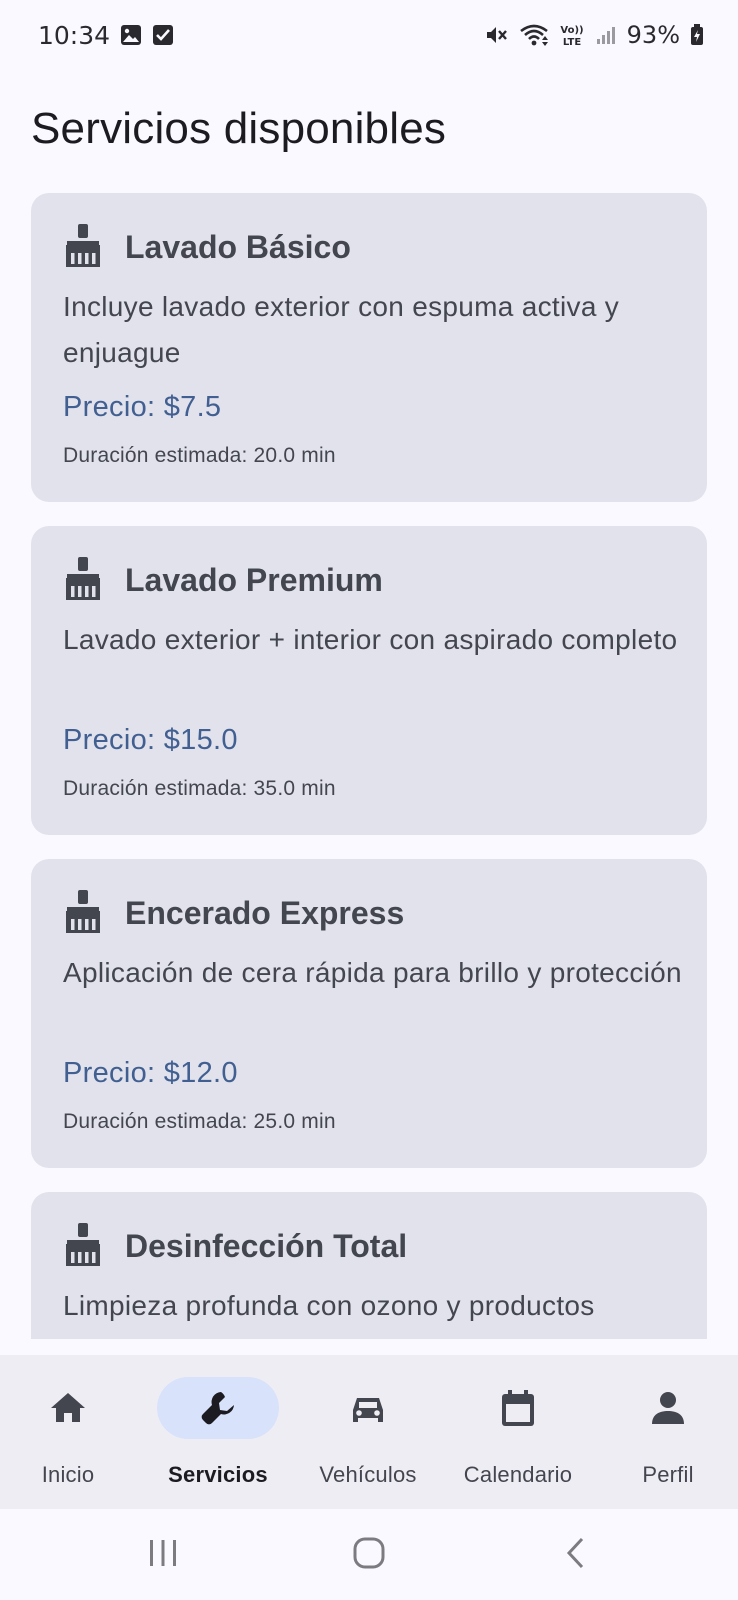 This screenshot has height=1600, width=738. I want to click on battery-icon, so click(697, 35).